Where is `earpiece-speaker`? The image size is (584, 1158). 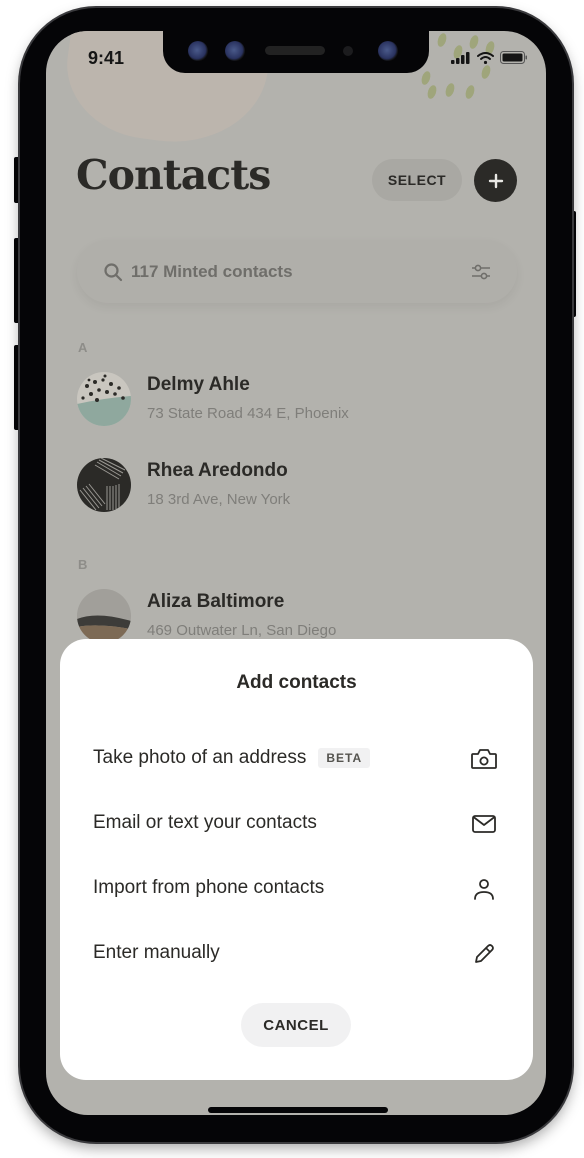
earpiece-speaker is located at coordinates (295, 50).